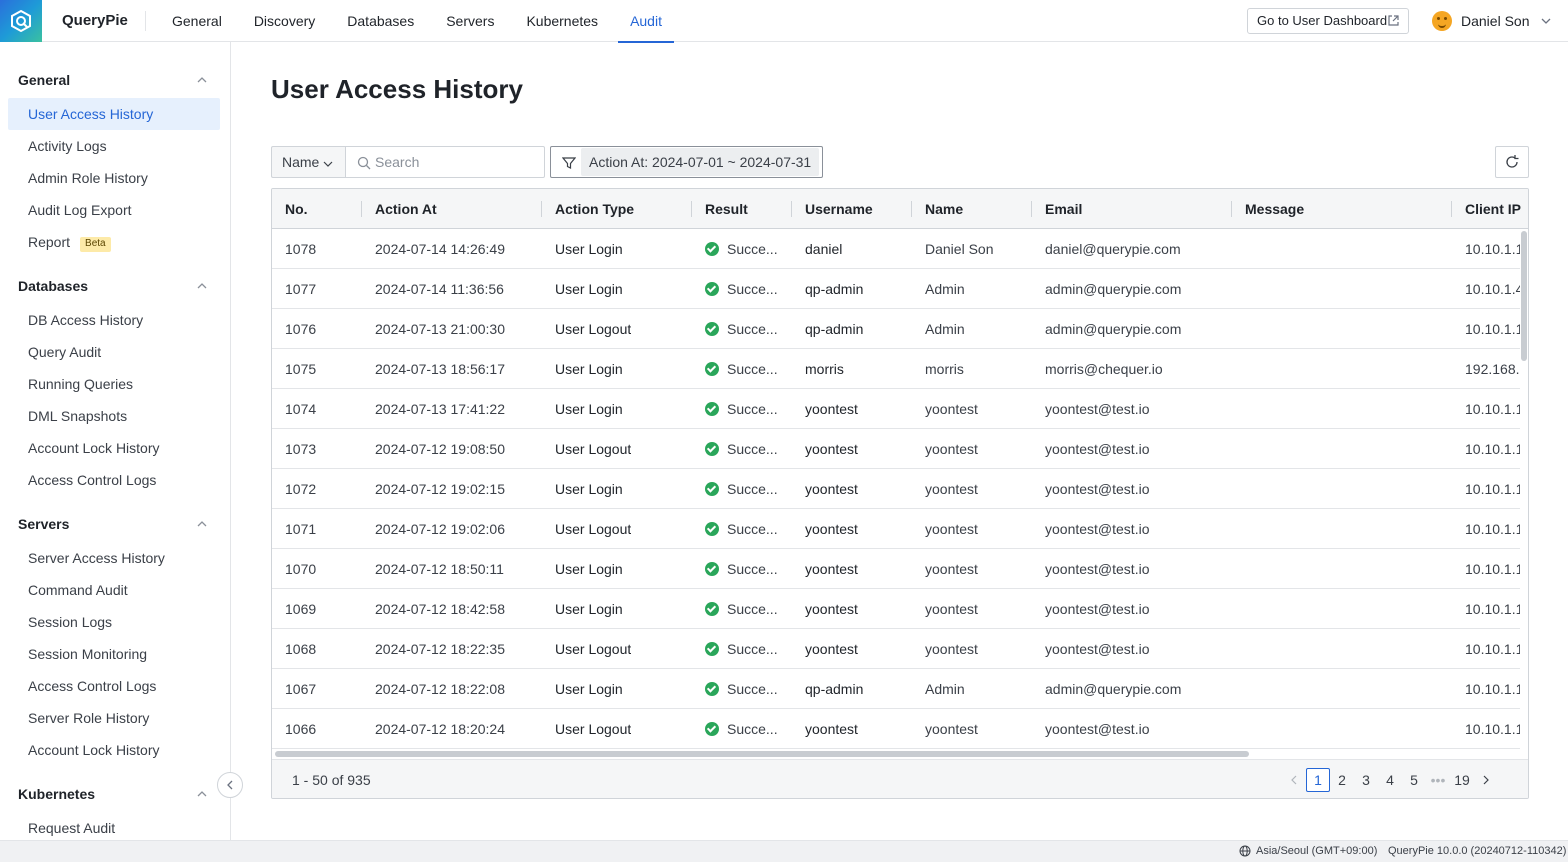 This screenshot has height=862, width=1568. I want to click on cell-action-type: User Login, so click(589, 689).